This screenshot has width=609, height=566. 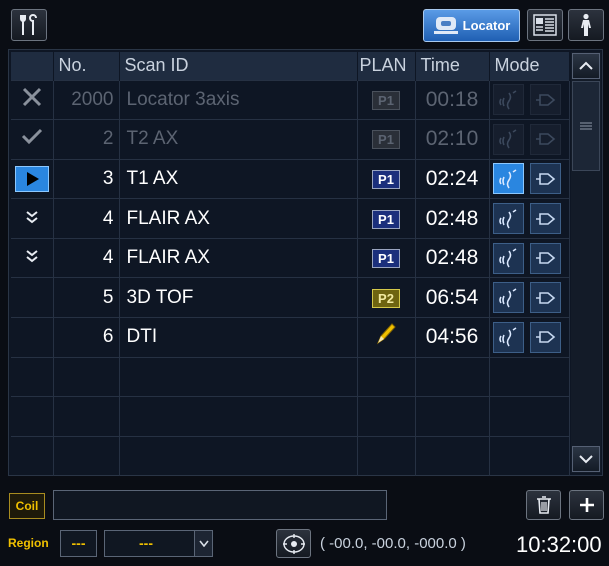 I want to click on layout-icon, so click(x=545, y=25).